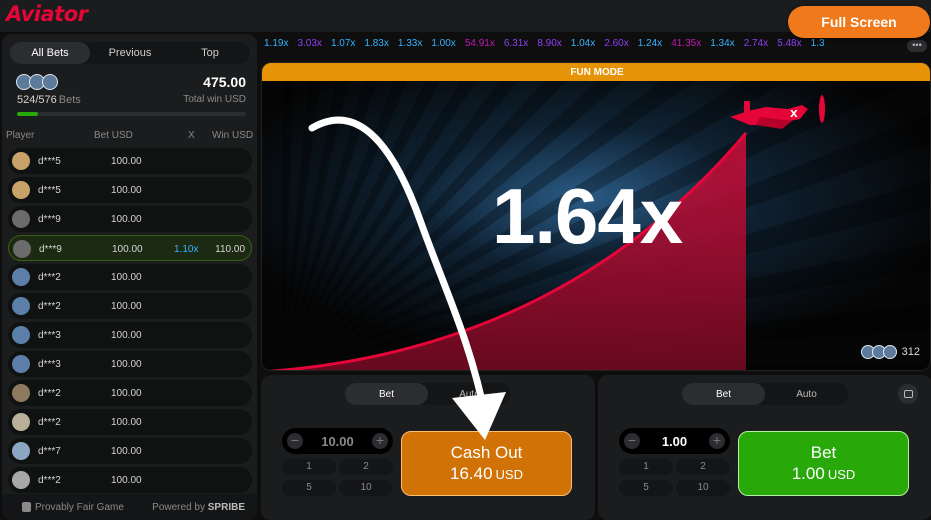 This screenshot has height=520, width=931. What do you see at coordinates (859, 22) in the screenshot?
I see `full-screen-button: Full Screen` at bounding box center [859, 22].